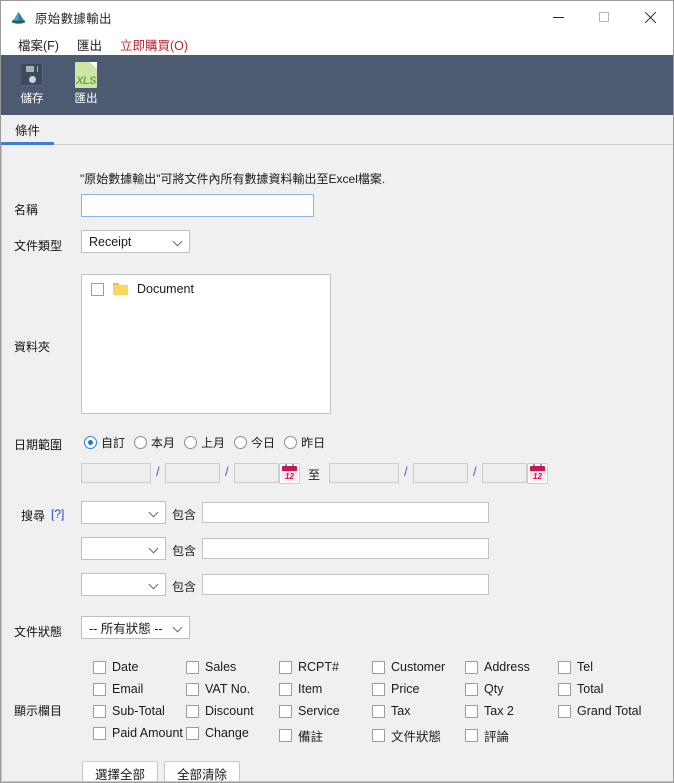 Image resolution: width=674 pixels, height=783 pixels. What do you see at coordinates (104, 442) in the screenshot?
I see `date-range-option-custom: 自訂` at bounding box center [104, 442].